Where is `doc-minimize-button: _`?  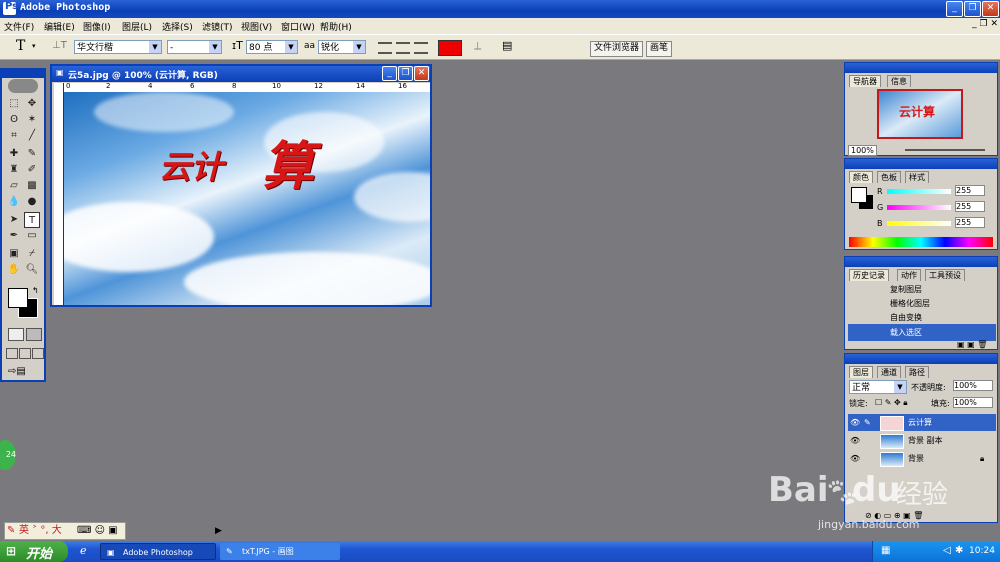
doc-minimize-button: _ is located at coordinates (389, 73).